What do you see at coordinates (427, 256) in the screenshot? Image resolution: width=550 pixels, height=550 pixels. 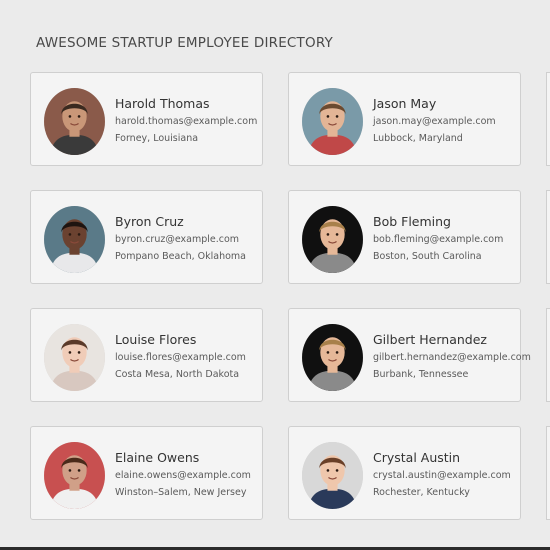 I see `employee-location: Boston, South Carolina` at bounding box center [427, 256].